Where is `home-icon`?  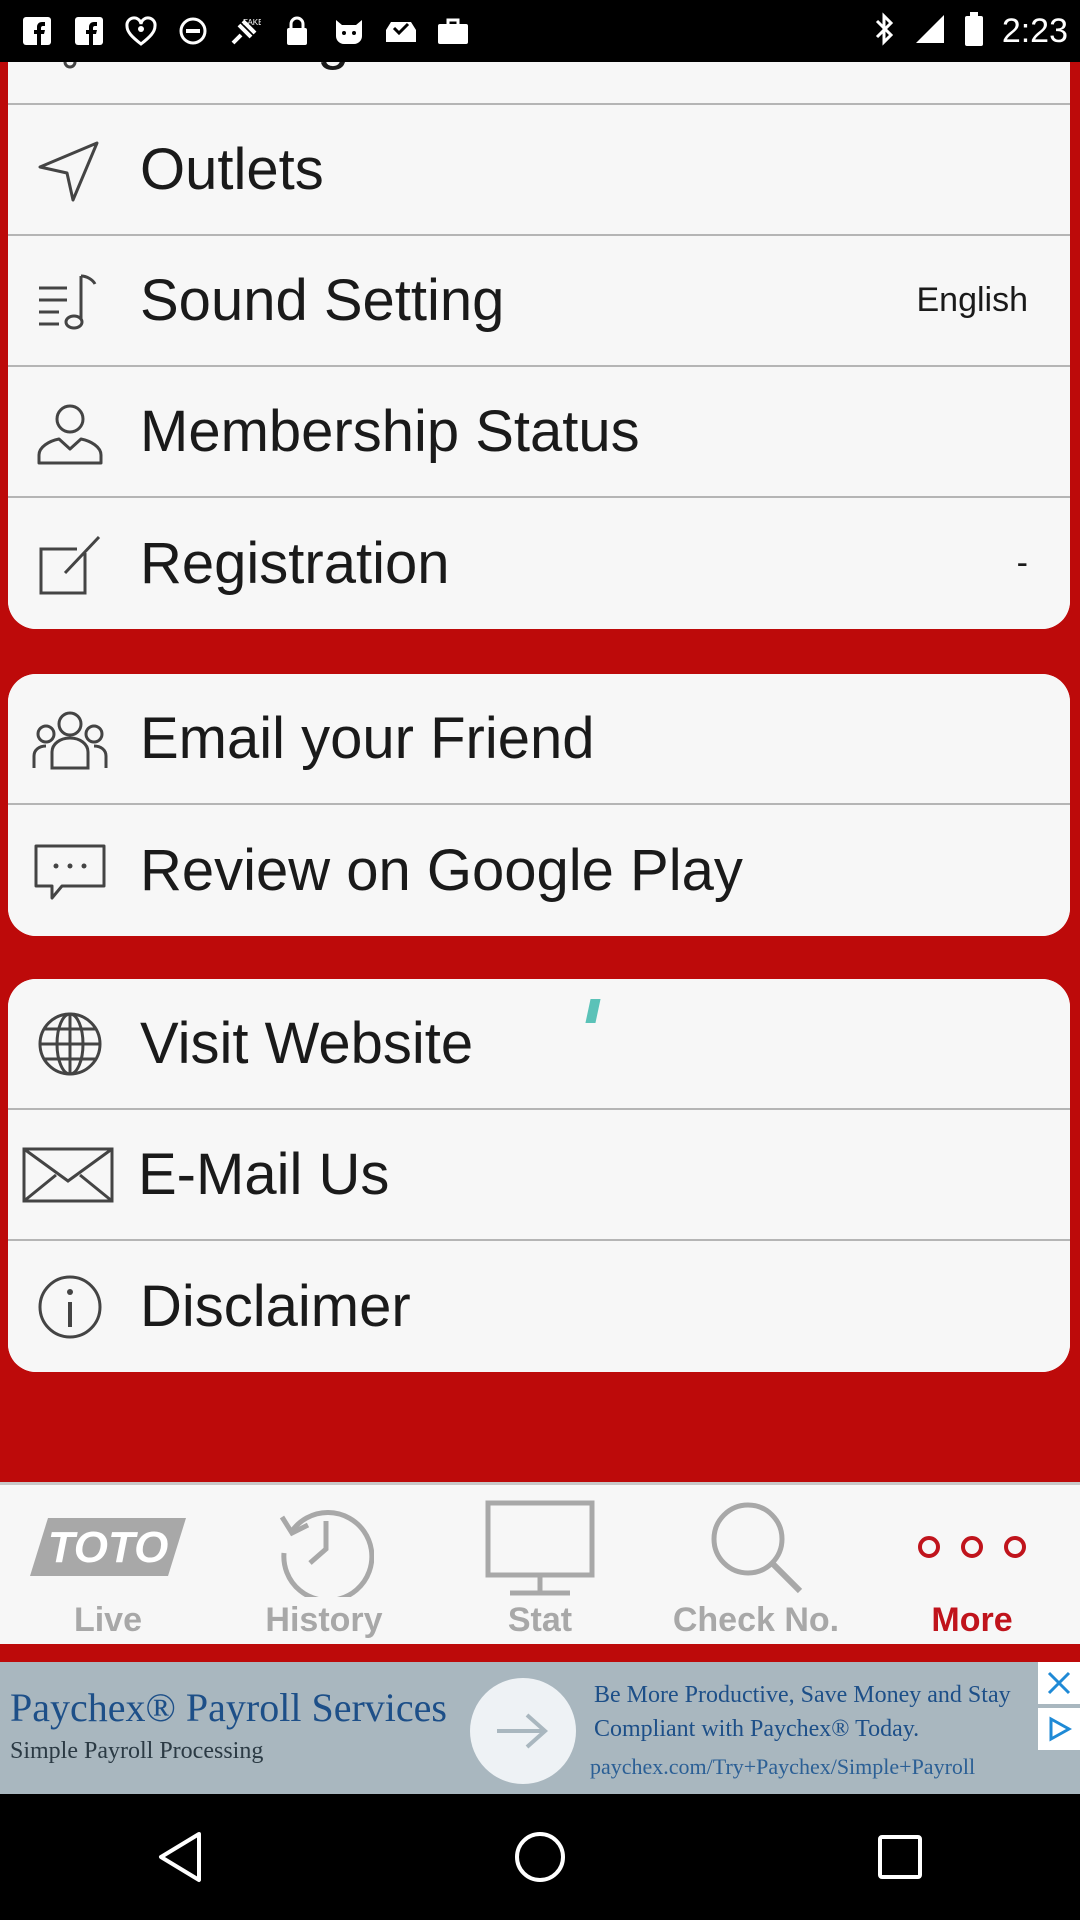
home-icon is located at coordinates (540, 1857).